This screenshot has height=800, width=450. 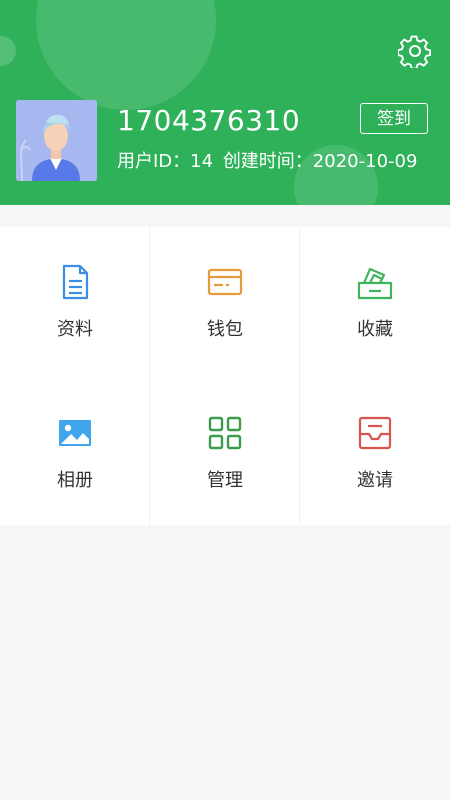 I want to click on menu-item-profile: 资料, so click(x=75, y=301).